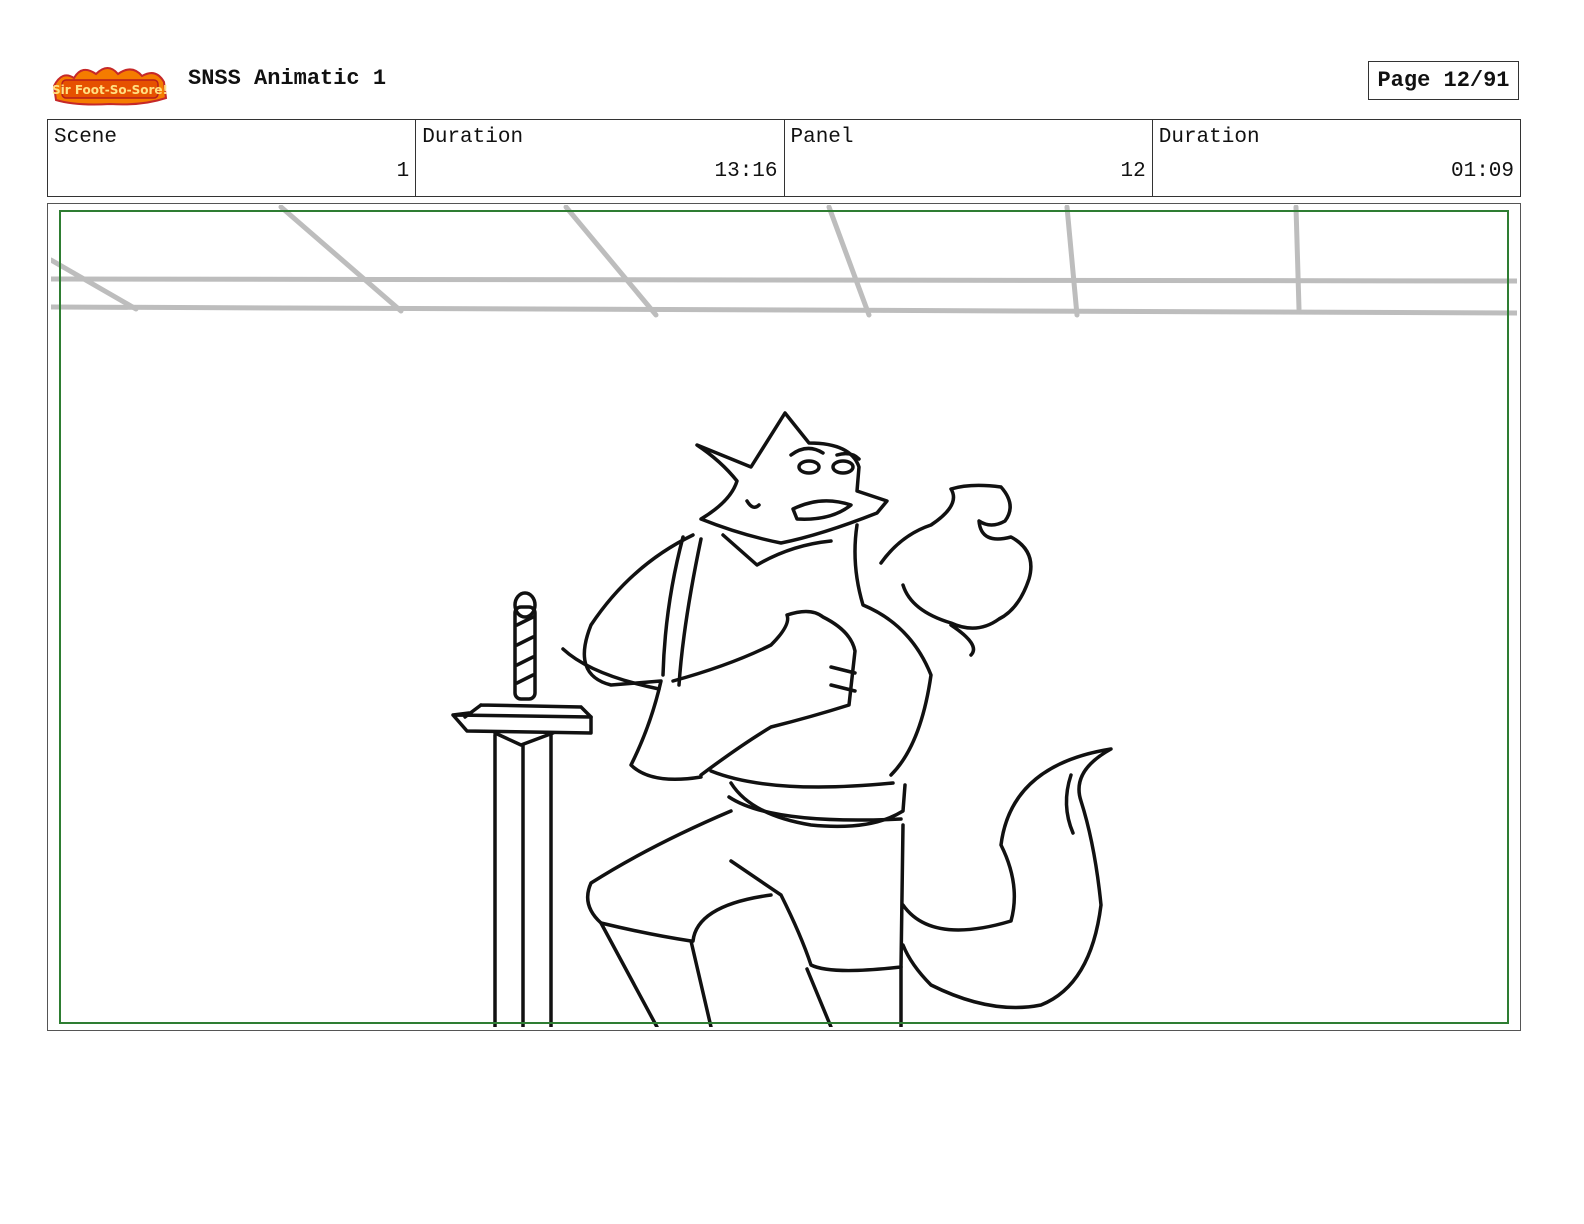 The width and height of the screenshot is (1584, 1224). Describe the element at coordinates (1133, 171) in the screenshot. I see `panel-value: 12` at that location.